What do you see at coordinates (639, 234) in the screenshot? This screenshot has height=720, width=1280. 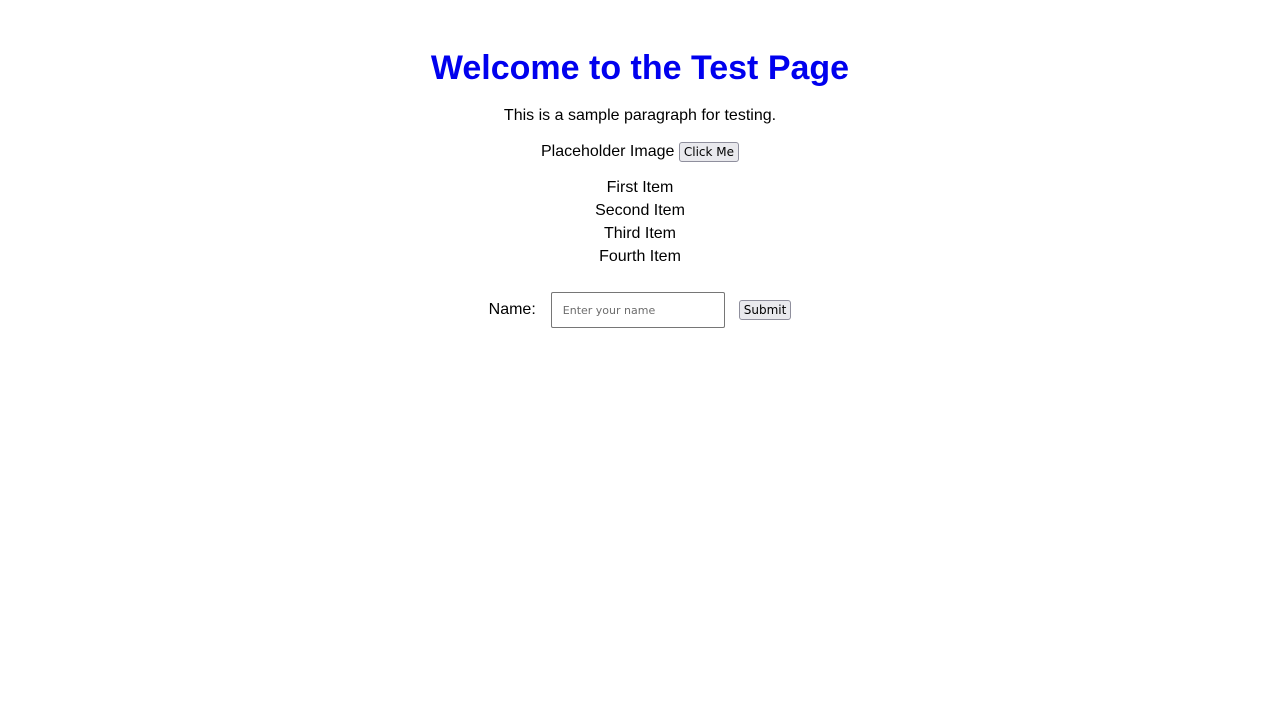 I see `list-item: Third Item` at bounding box center [639, 234].